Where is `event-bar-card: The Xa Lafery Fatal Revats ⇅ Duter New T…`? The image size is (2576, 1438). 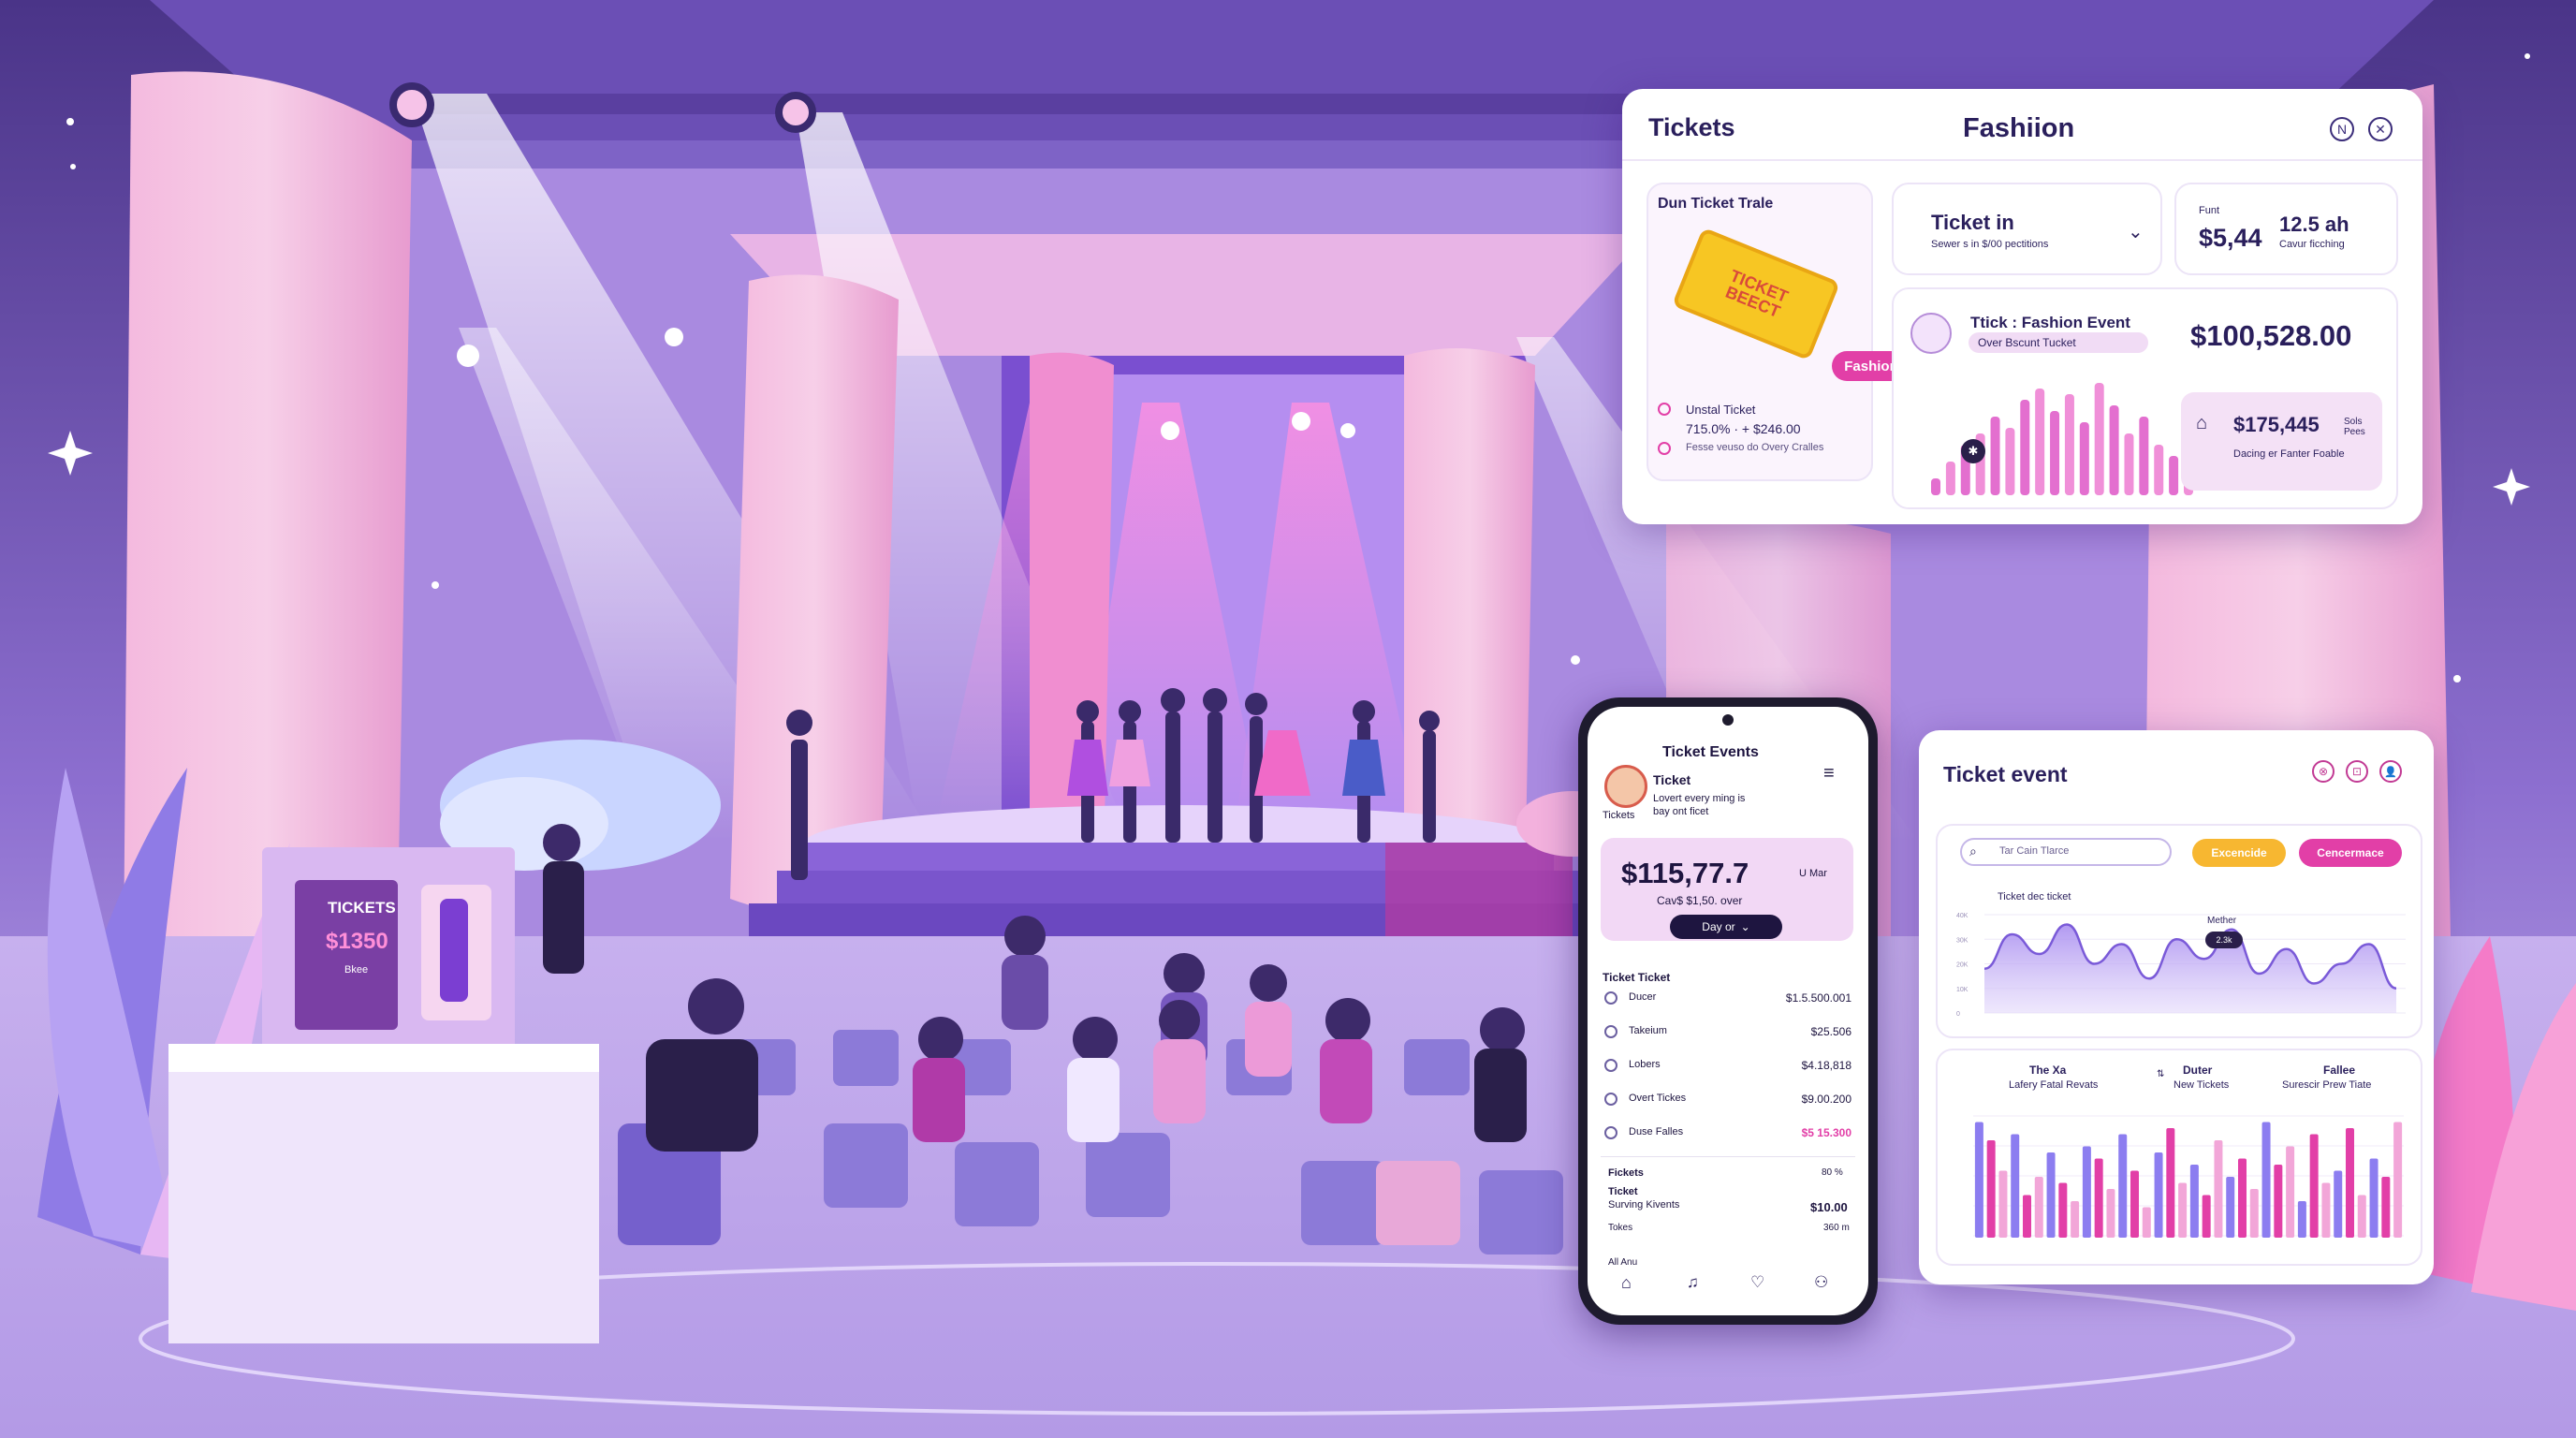
event-bar-card: The Xa Lafery Fatal Revats ⇅ Duter New T… is located at coordinates (2179, 1157).